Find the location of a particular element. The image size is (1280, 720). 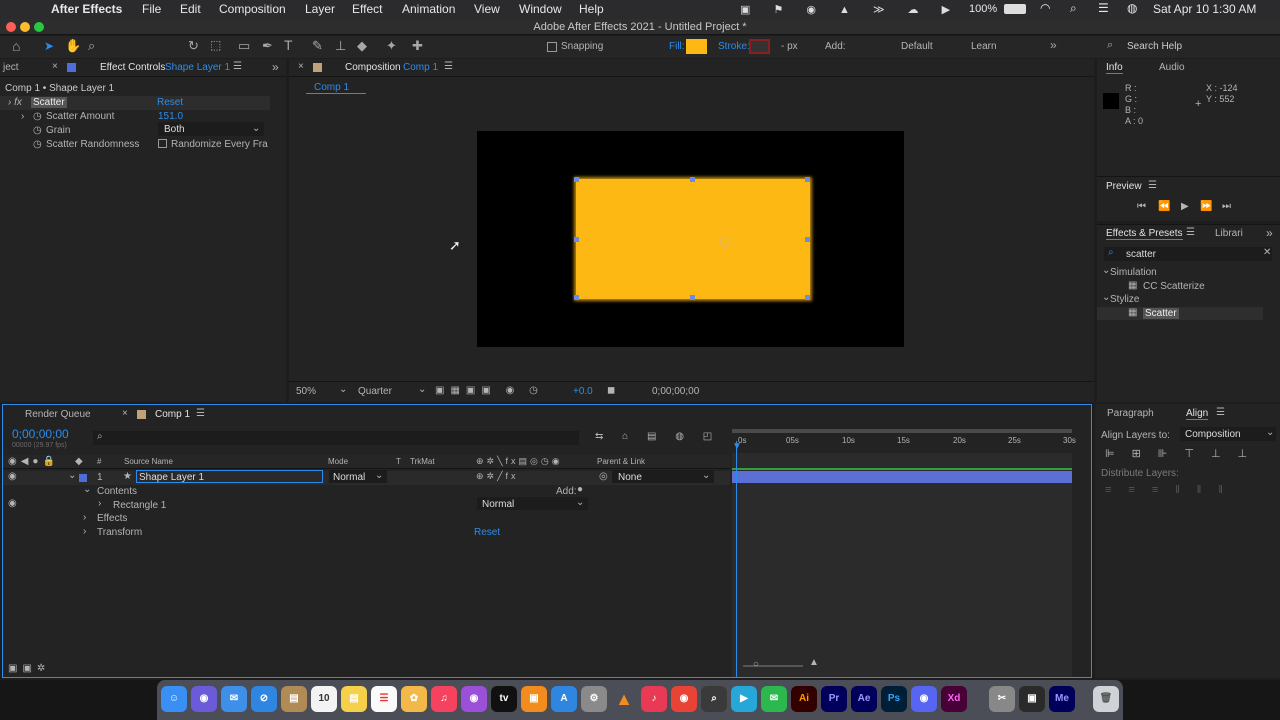

audio-tab: Audio is located at coordinates (1172, 67).